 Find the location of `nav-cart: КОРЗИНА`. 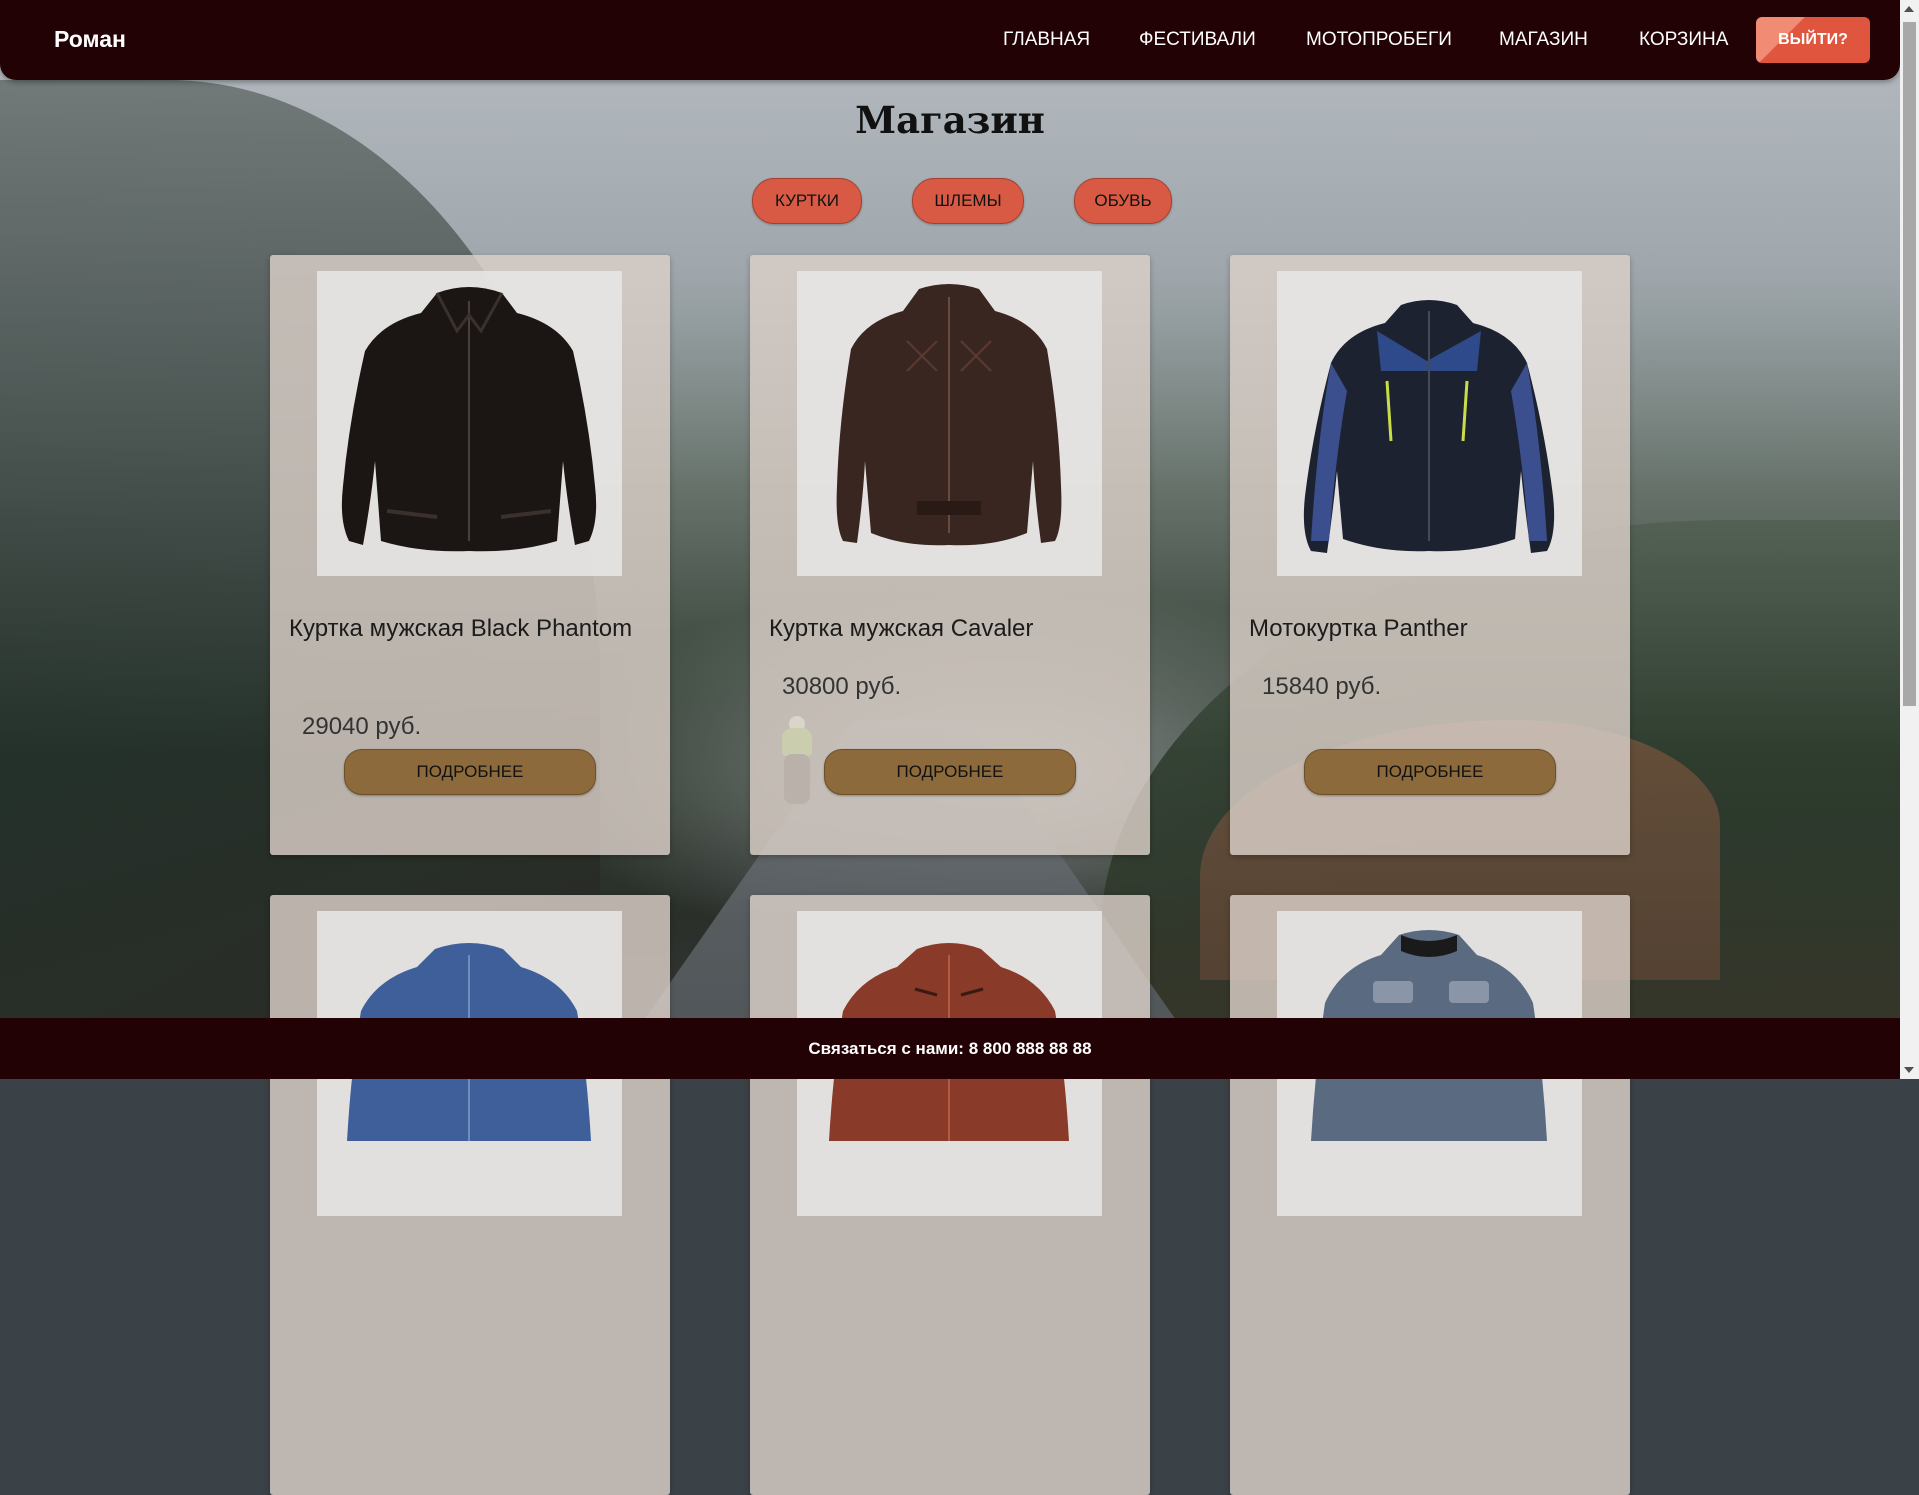

nav-cart: КОРЗИНА is located at coordinates (1683, 40).